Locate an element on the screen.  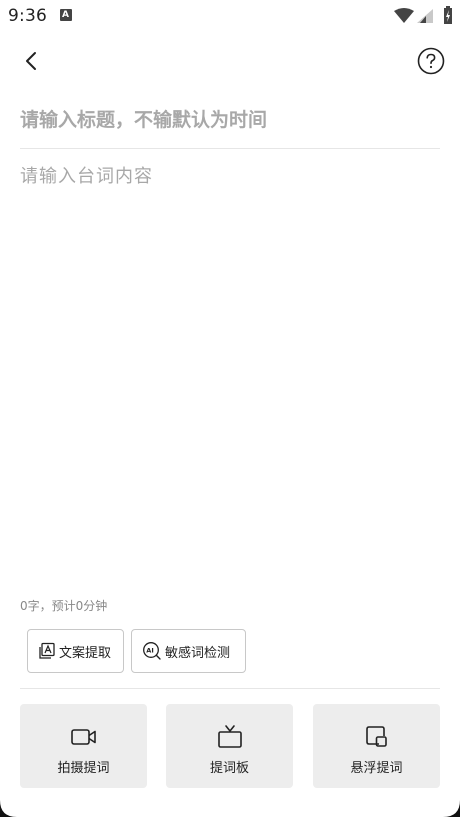
screen-corner is located at coordinates (230, 808).